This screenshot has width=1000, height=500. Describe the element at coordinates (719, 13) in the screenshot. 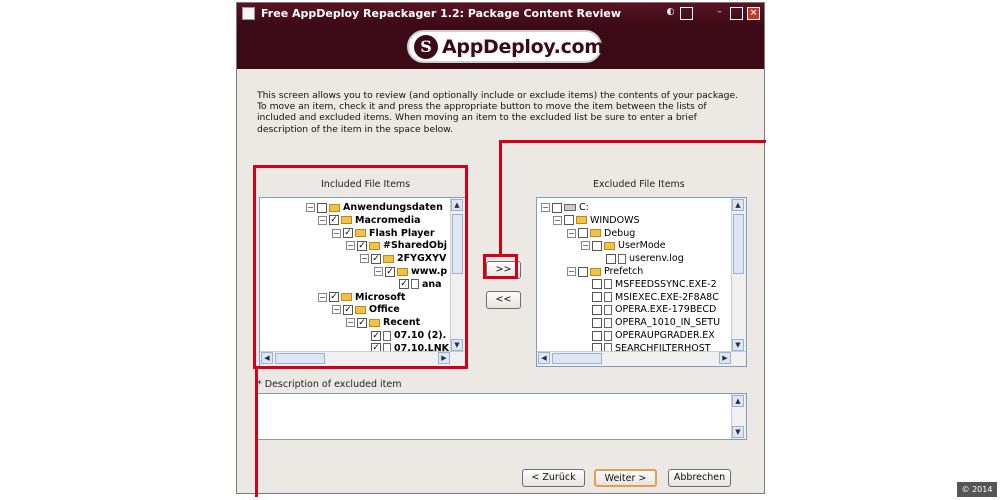

I see `minimize-icon: –` at that location.